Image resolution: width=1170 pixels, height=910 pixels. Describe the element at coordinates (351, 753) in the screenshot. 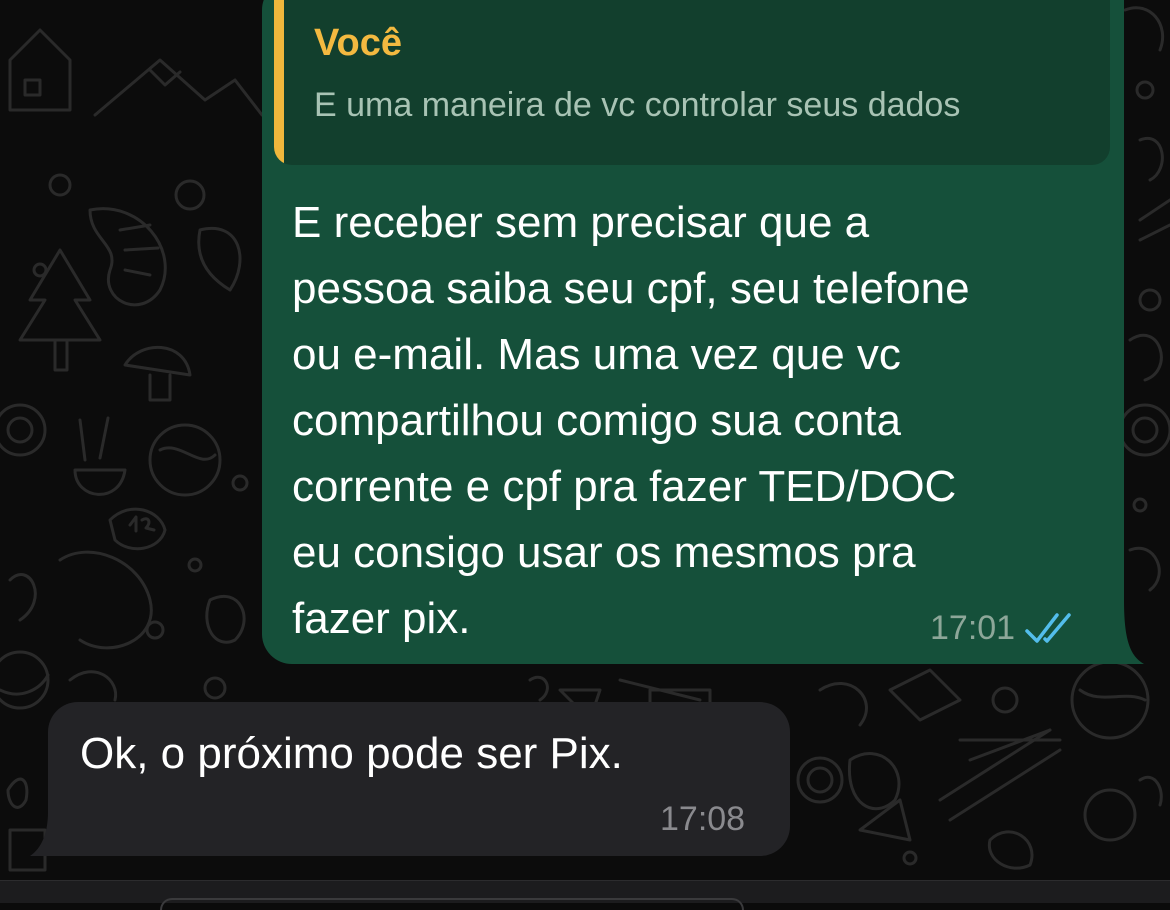

I see `incoming-message-text: Ok, o próximo pode ser Pix.` at that location.